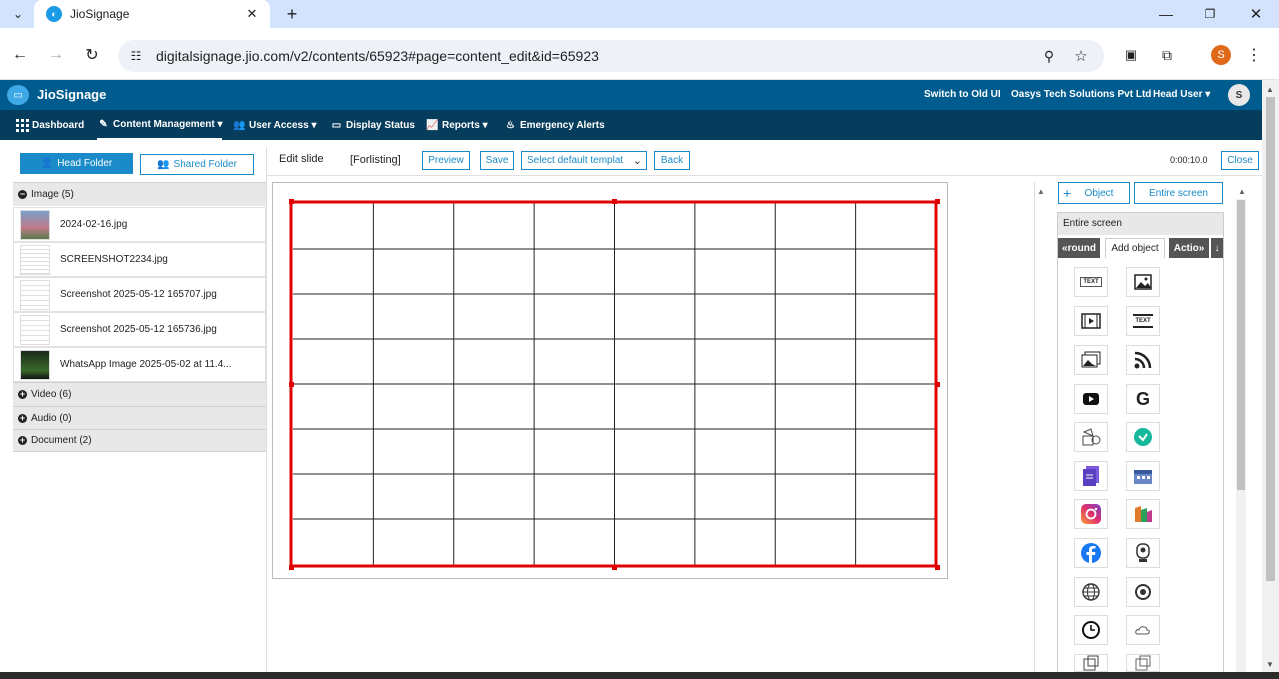 This screenshot has height=679, width=1279. Describe the element at coordinates (1081, 248) in the screenshot. I see `tab-label: round` at that location.